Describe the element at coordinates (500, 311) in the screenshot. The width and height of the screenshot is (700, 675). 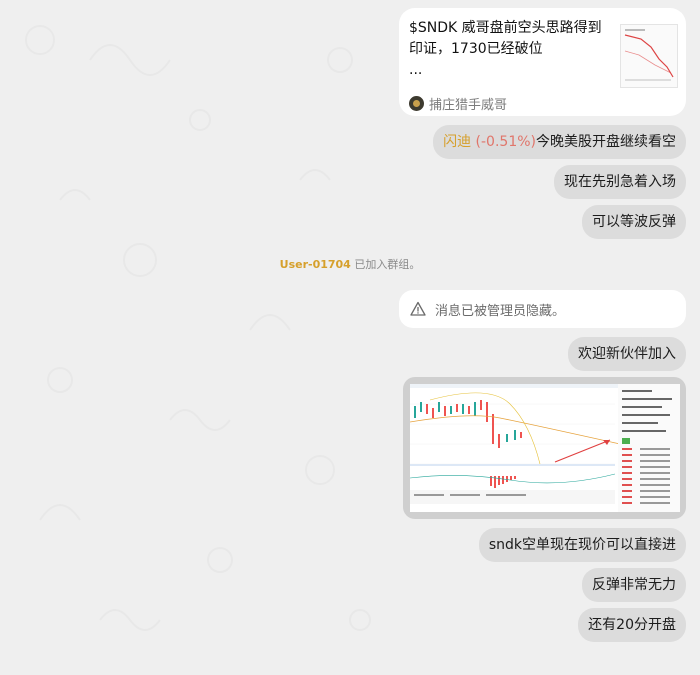
I see `hidden-message-text: 消息已被管理员隐藏。` at that location.